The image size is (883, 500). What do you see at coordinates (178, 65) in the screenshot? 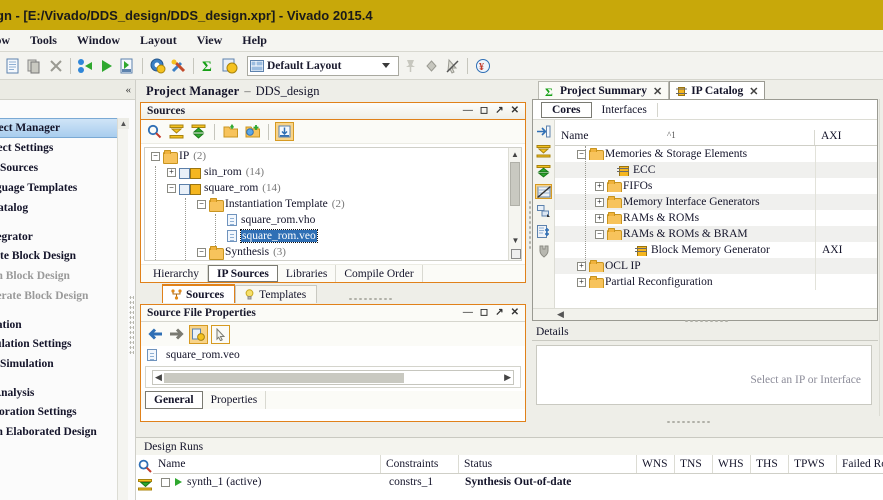
I see `tools-icon` at bounding box center [178, 65].